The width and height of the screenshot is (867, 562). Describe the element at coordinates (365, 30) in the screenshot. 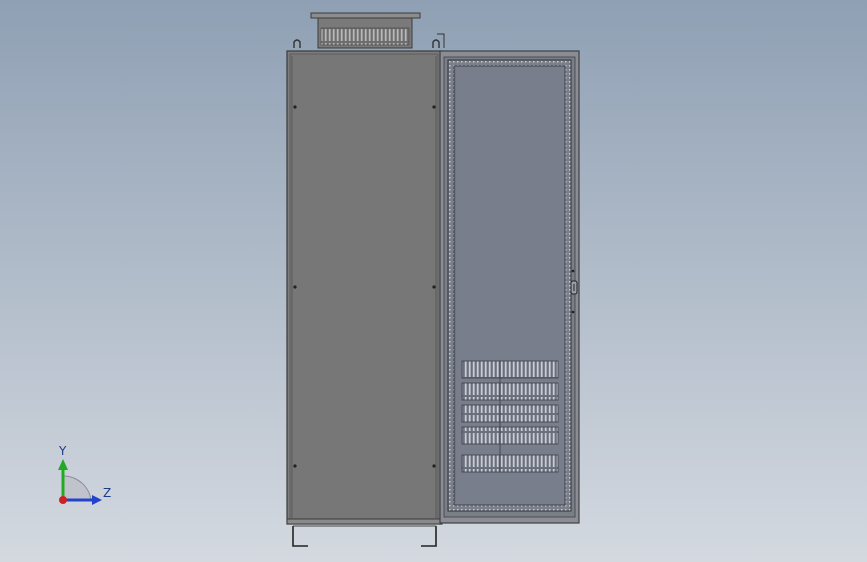

I see `top-fan-hood` at that location.